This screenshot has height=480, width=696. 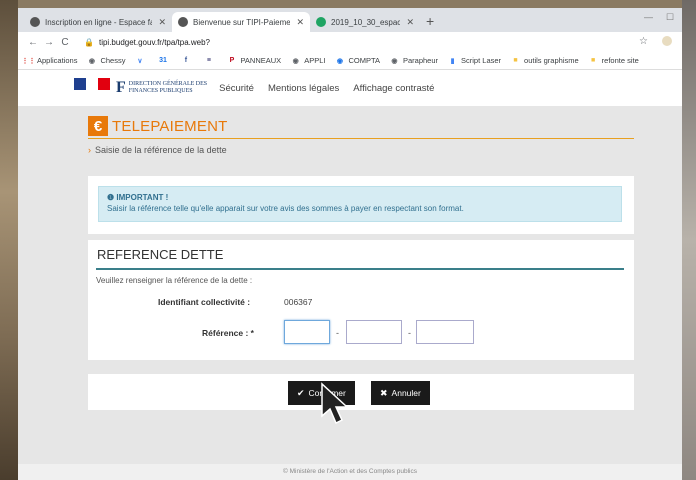 What do you see at coordinates (28, 61) in the screenshot?
I see `apps-icon: ⋮⋮` at bounding box center [28, 61].